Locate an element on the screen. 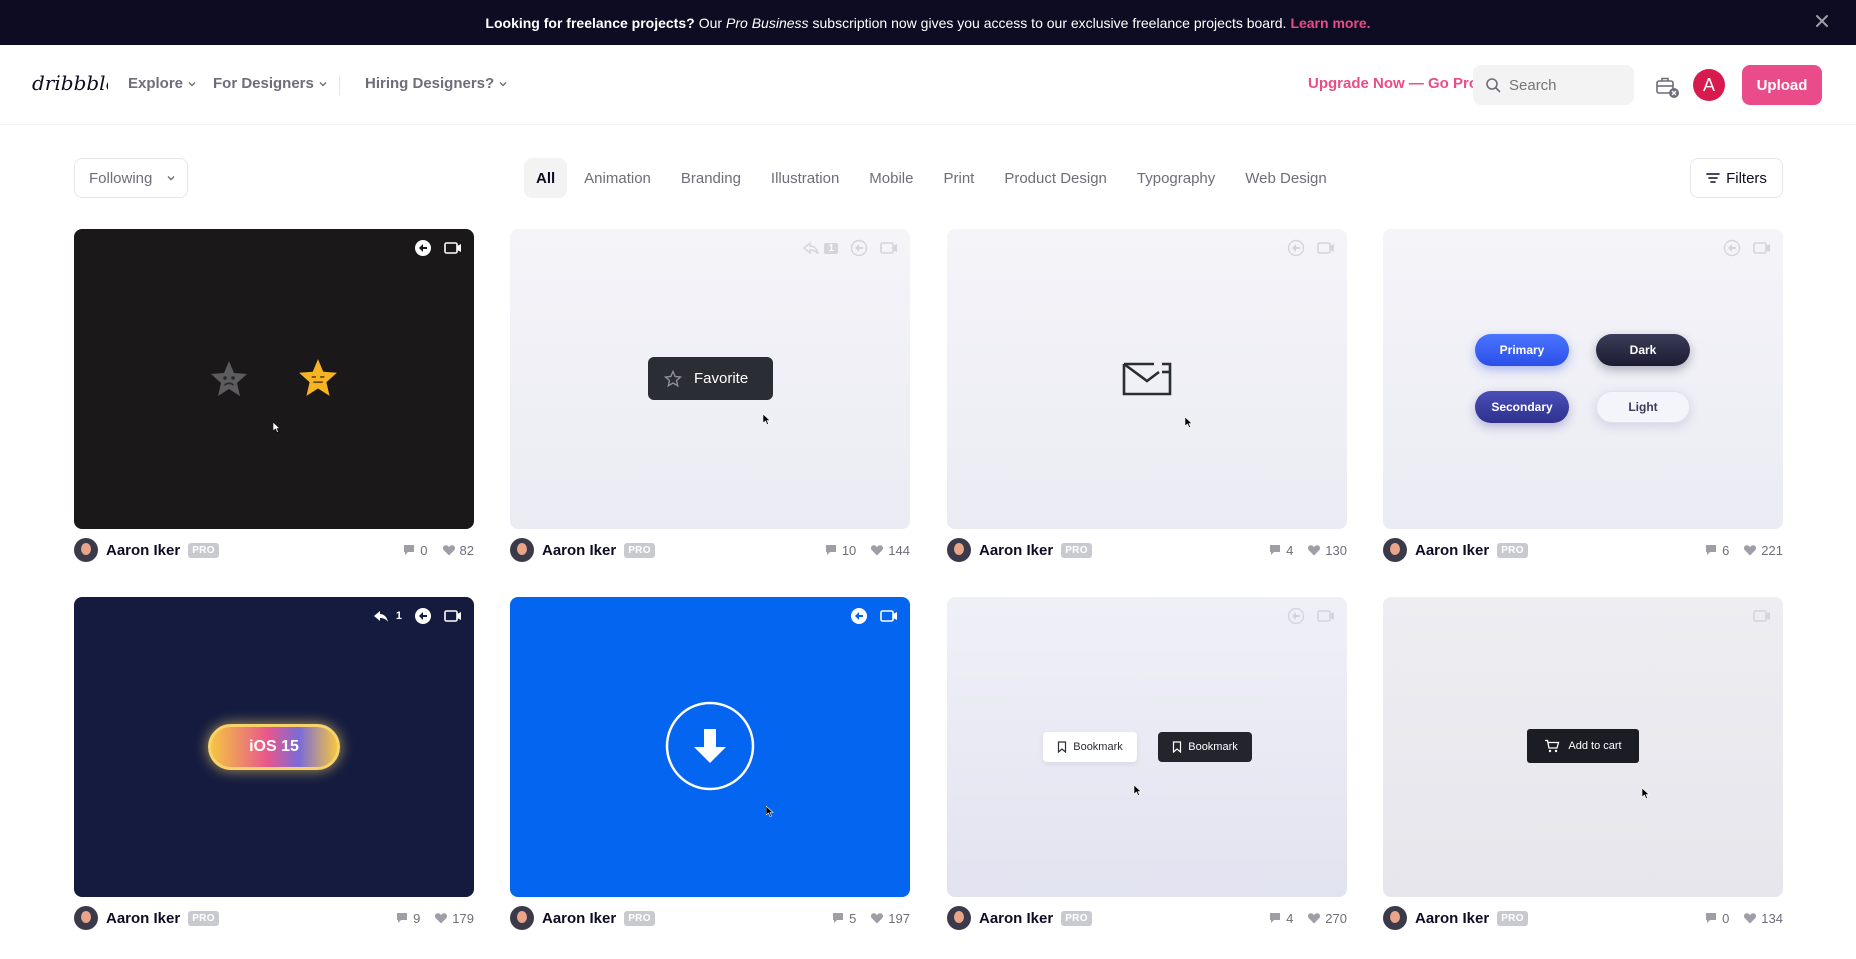 The height and width of the screenshot is (959, 1856). shot-card: Aaron Iker PRO 5 197 is located at coordinates (710, 767).